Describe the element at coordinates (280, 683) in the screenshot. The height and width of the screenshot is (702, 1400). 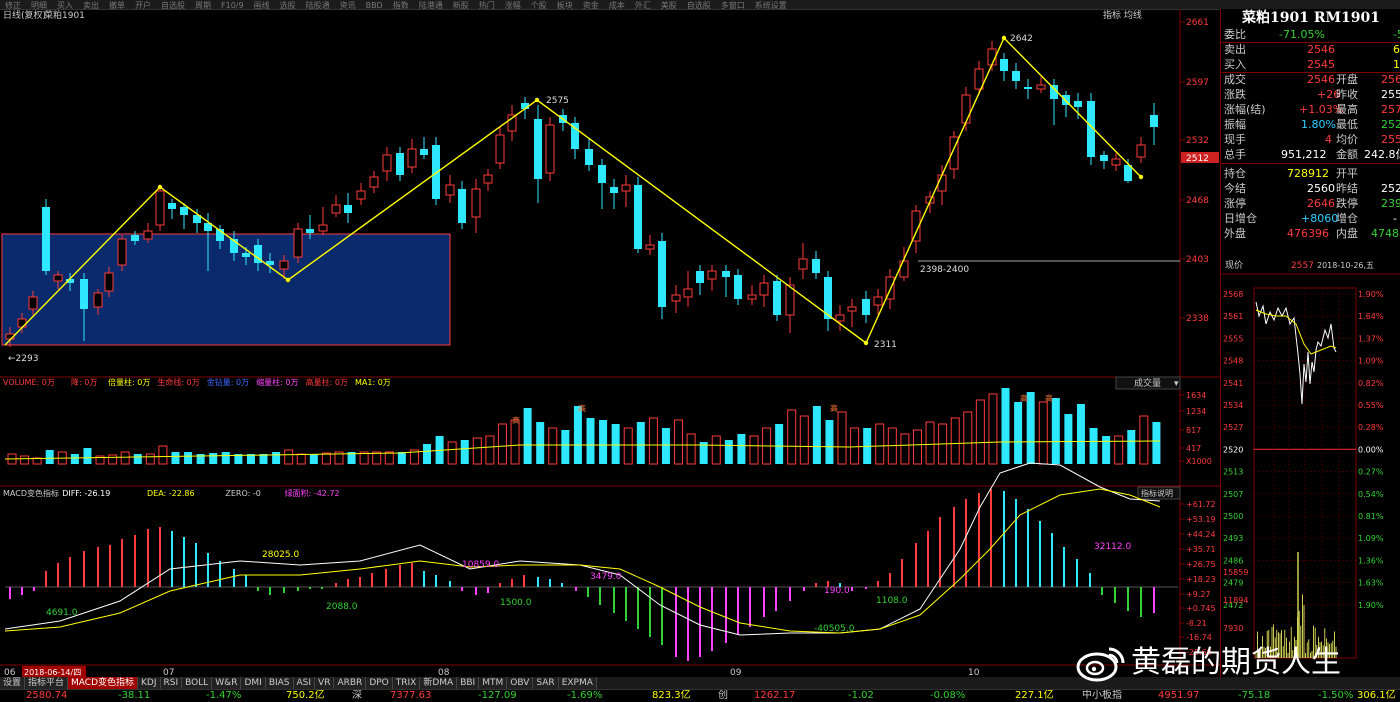
I see `indicator-tab: BIAS` at that location.